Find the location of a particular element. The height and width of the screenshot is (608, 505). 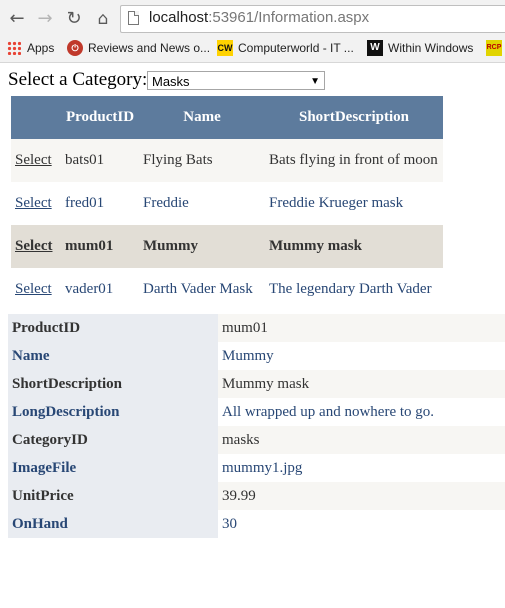

detail-row: ImageFile mummy1.jpg is located at coordinates (256, 468).